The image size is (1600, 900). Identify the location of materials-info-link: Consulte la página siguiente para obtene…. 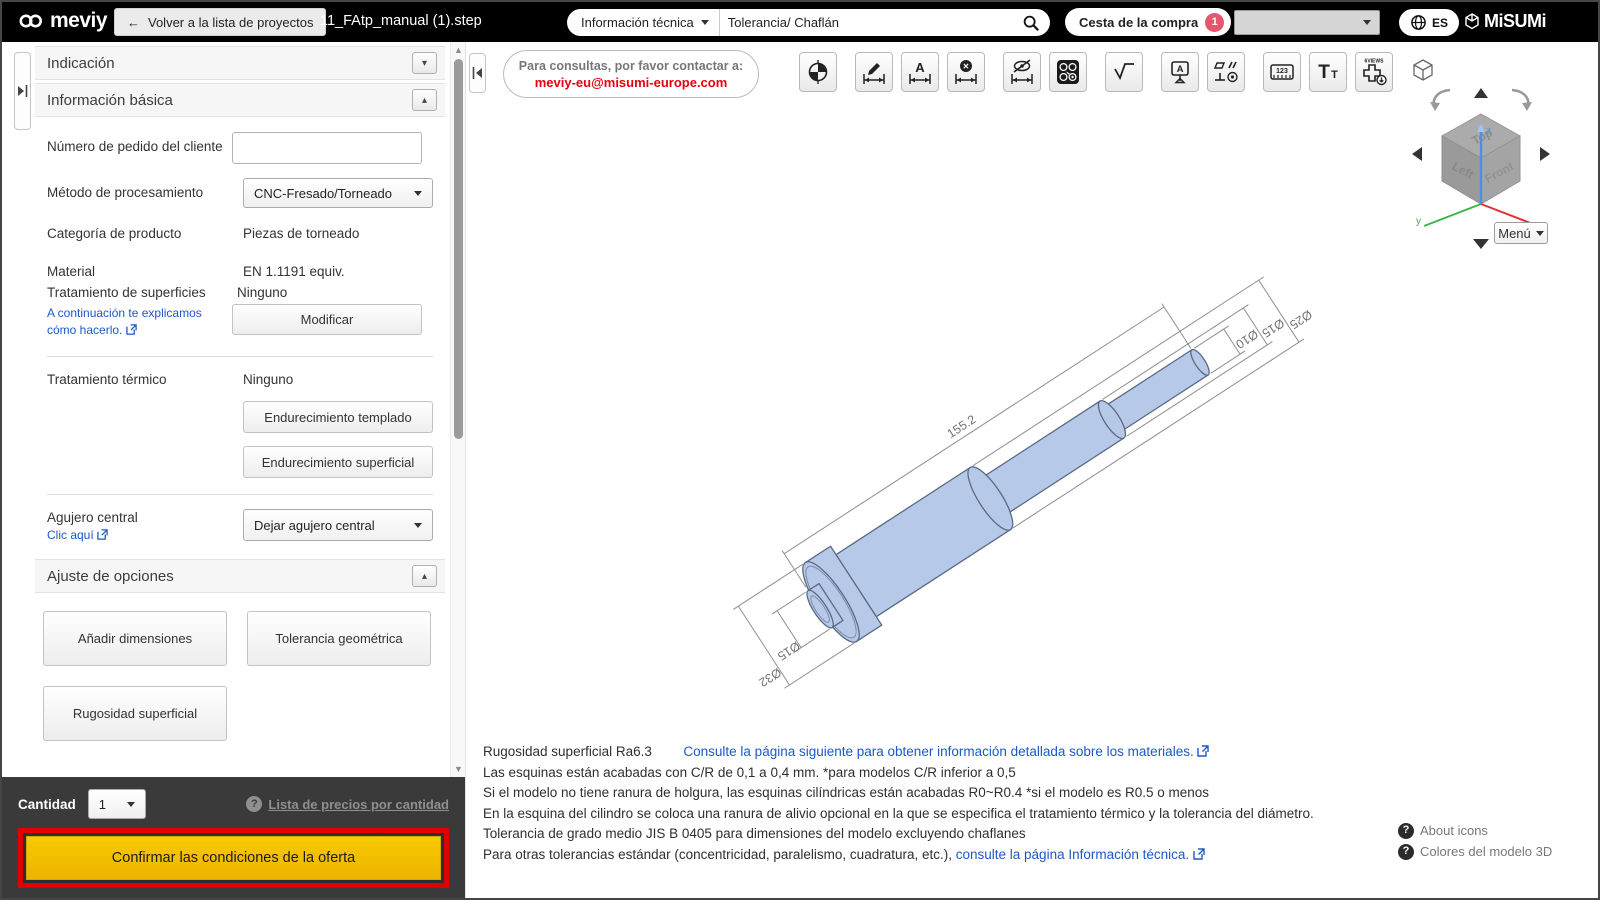
(946, 751).